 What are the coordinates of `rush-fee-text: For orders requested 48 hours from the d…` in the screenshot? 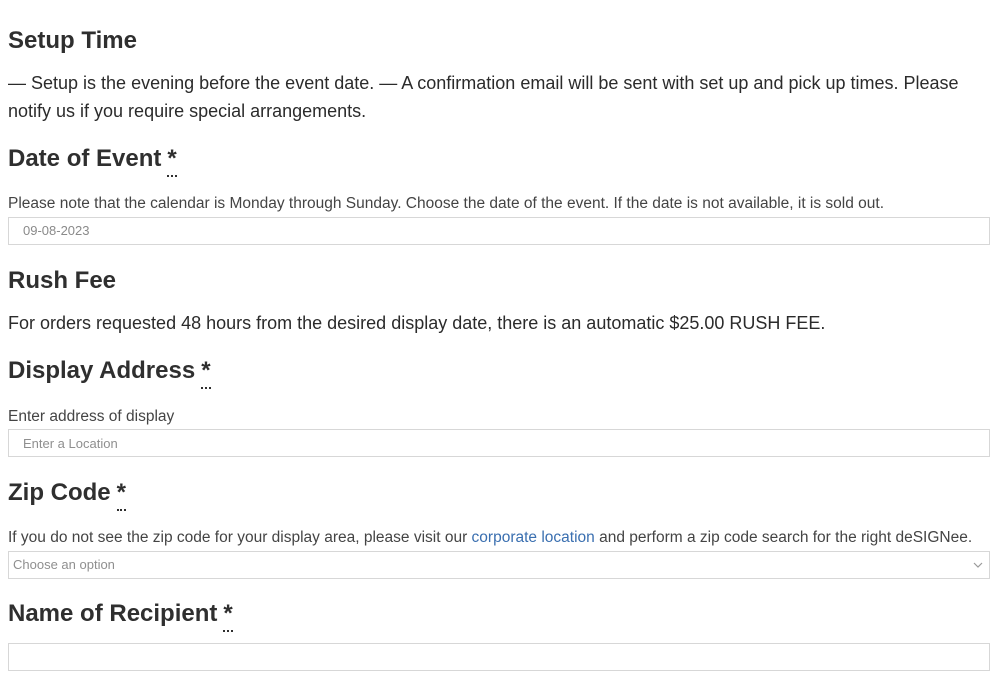 It's located at (417, 323).